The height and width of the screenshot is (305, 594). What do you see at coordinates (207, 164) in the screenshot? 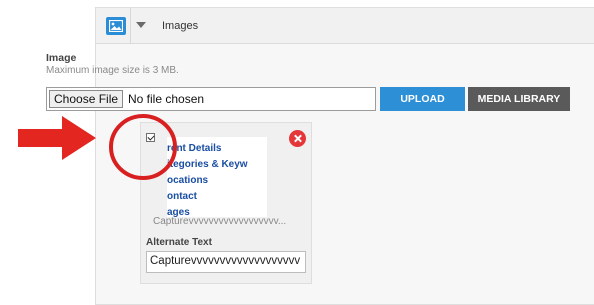
I see `thumbnail-item: itegories & Keyw` at bounding box center [207, 164].